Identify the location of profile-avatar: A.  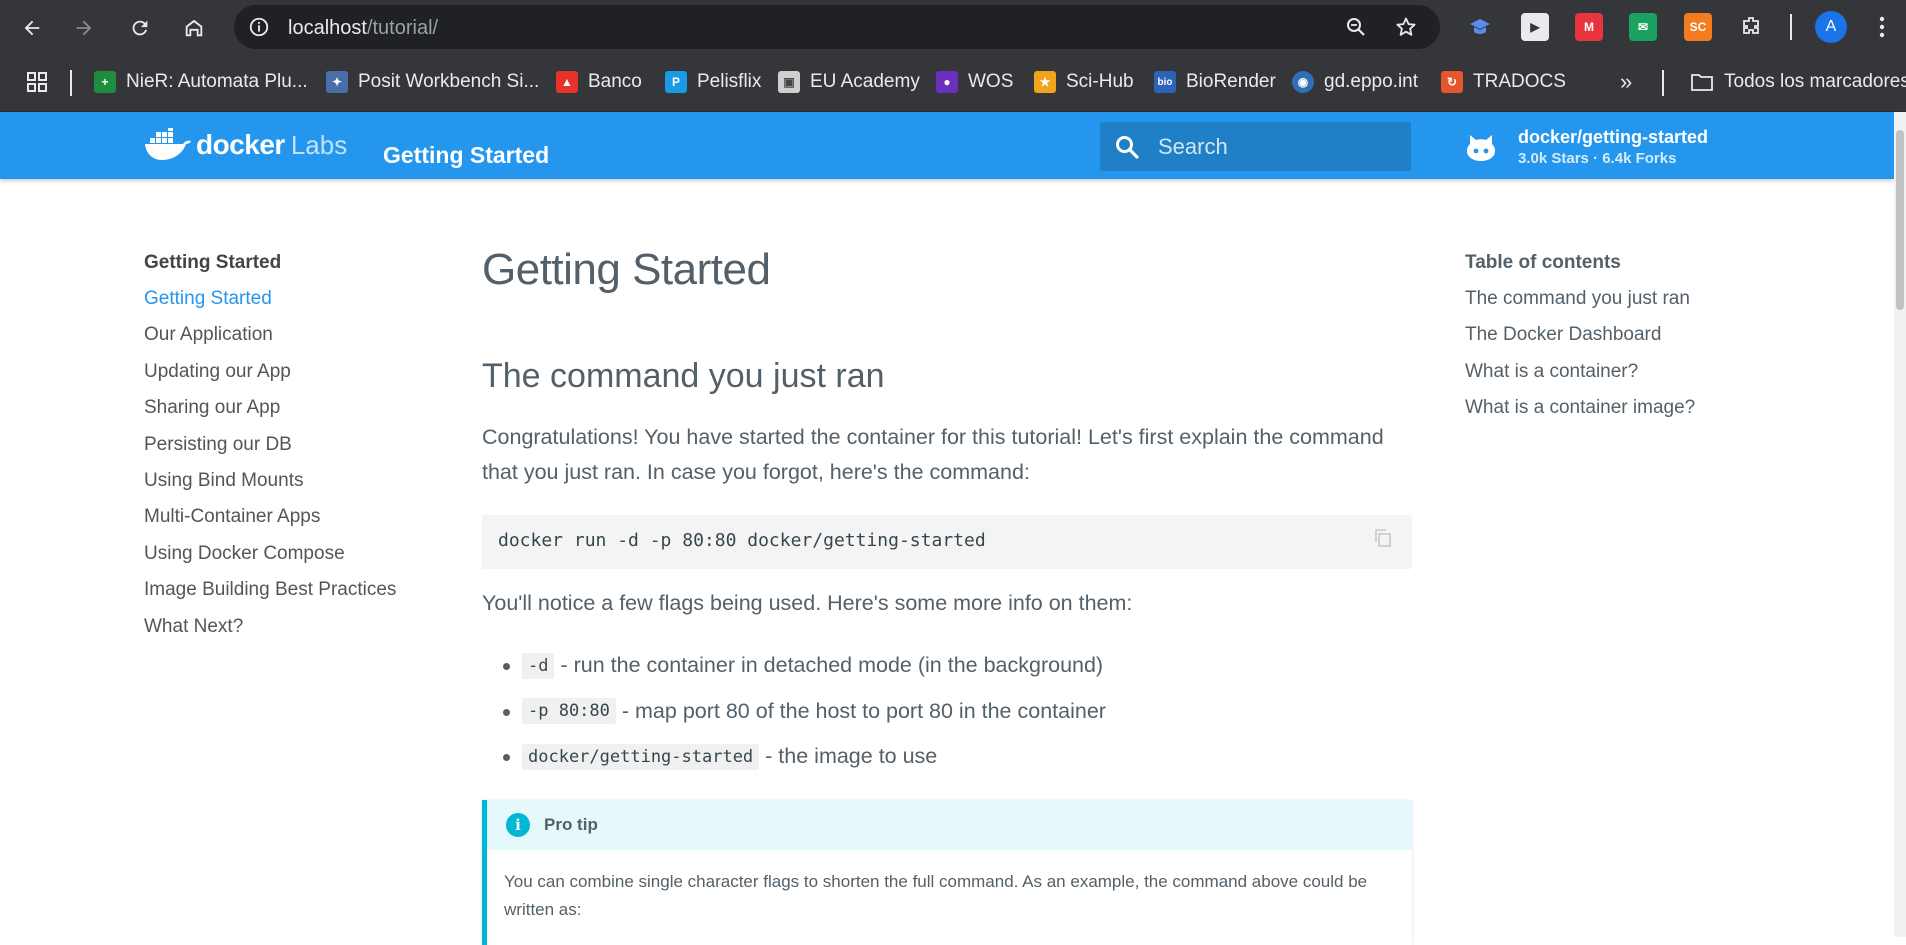
(1831, 27).